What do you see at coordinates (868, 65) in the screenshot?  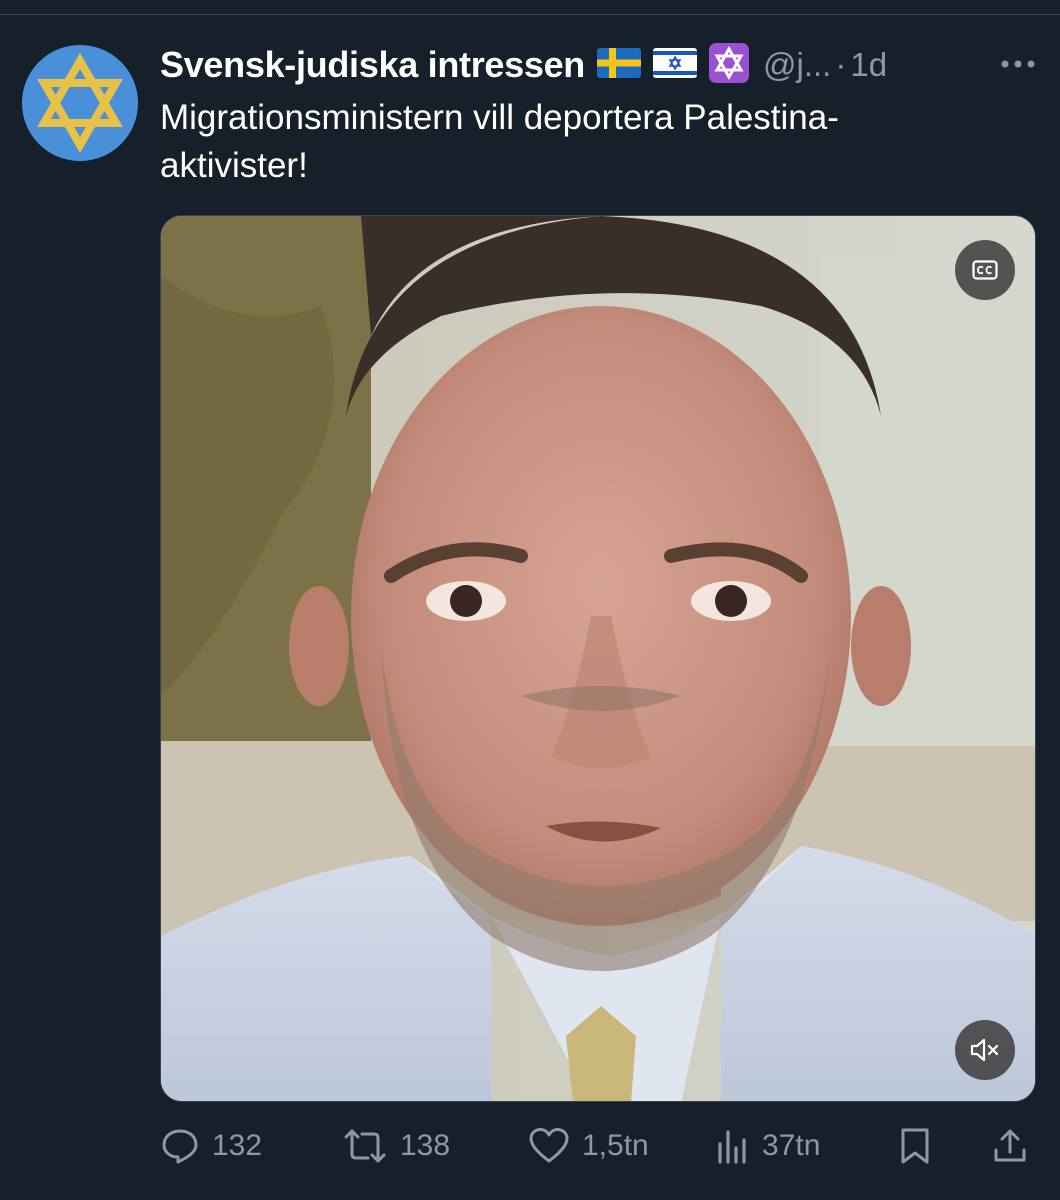 I see `timestamp: 1d` at bounding box center [868, 65].